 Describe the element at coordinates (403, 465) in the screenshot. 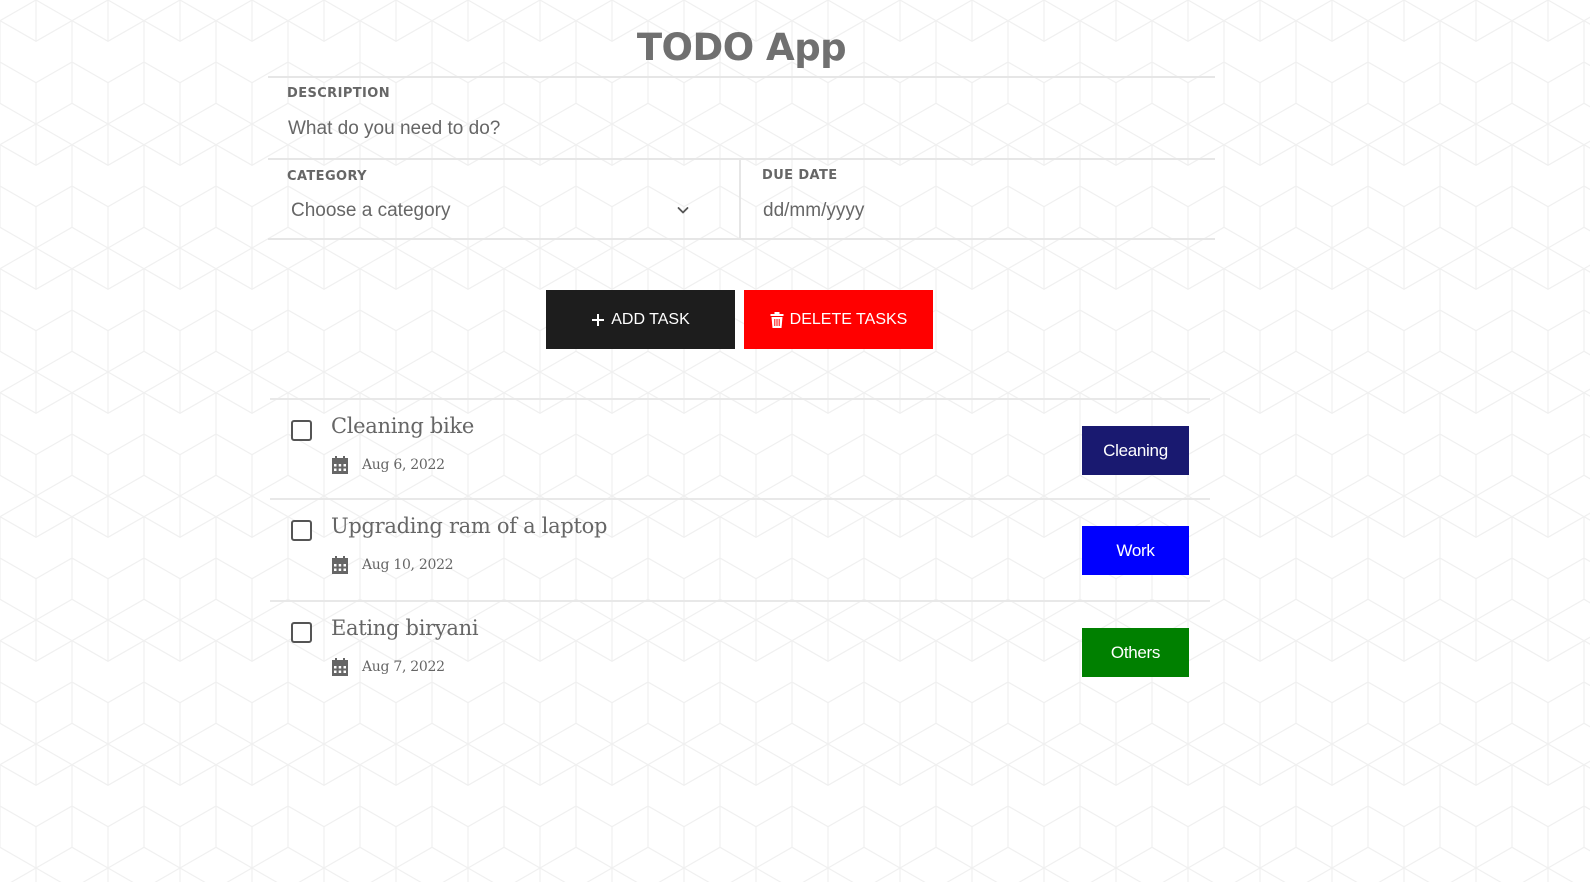

I see `task-date: Aug 6, 2022` at that location.